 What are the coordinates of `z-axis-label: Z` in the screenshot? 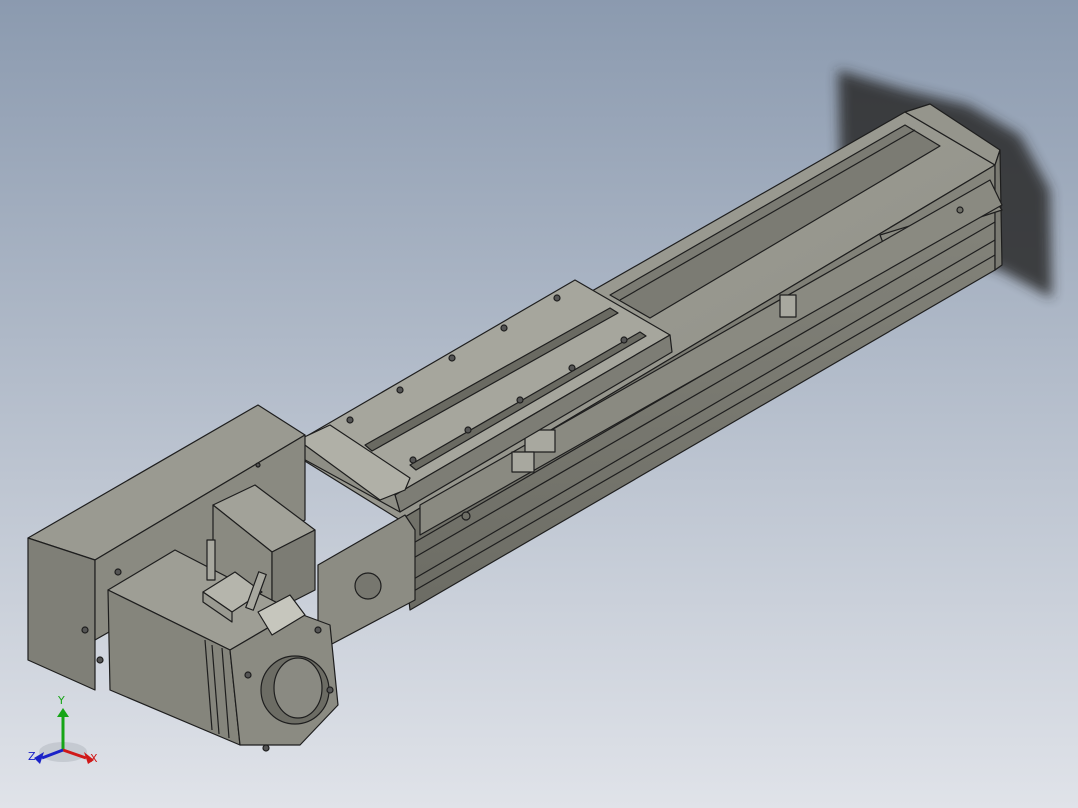 It's located at (32, 756).